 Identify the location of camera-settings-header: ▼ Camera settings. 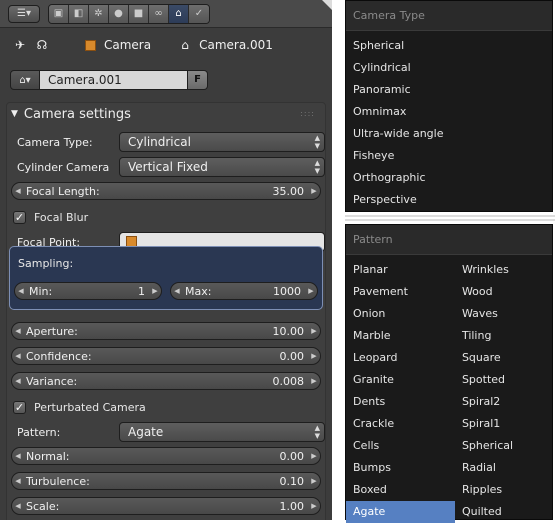
(166, 114).